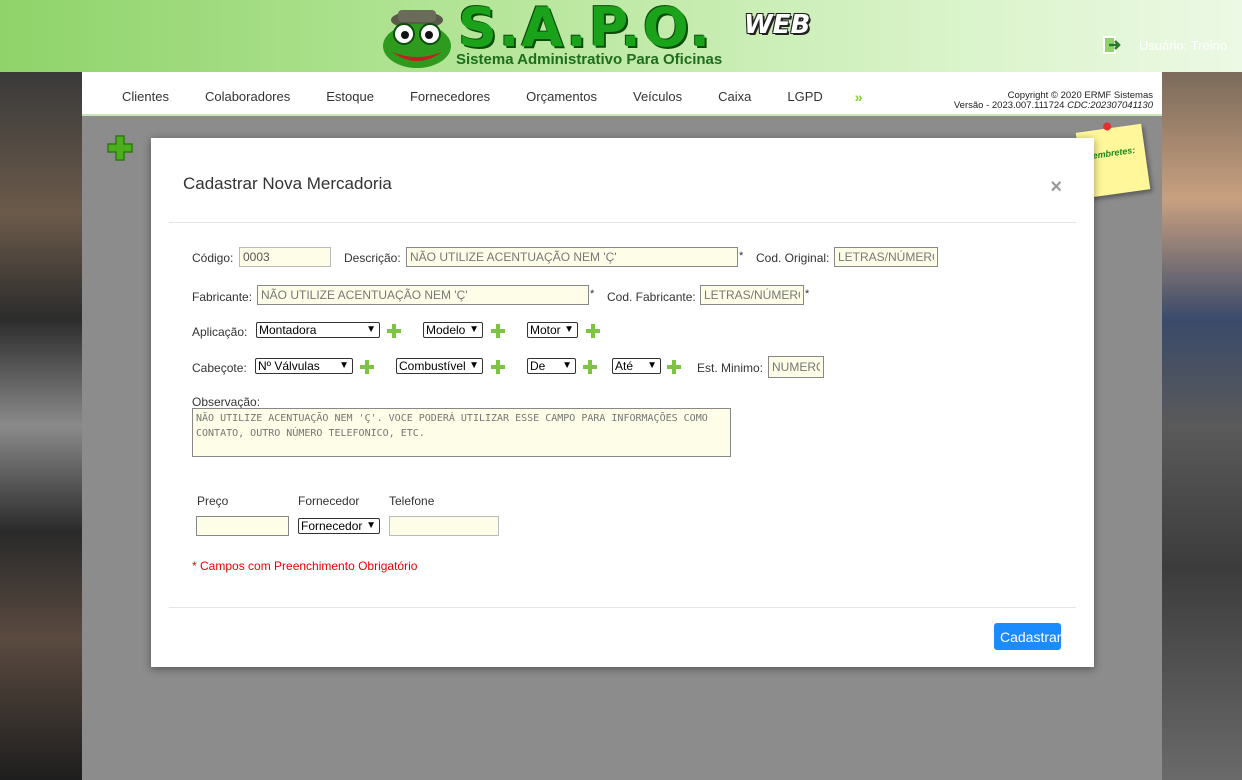  I want to click on nav-item-colaboradores: Colaboradores, so click(247, 97).